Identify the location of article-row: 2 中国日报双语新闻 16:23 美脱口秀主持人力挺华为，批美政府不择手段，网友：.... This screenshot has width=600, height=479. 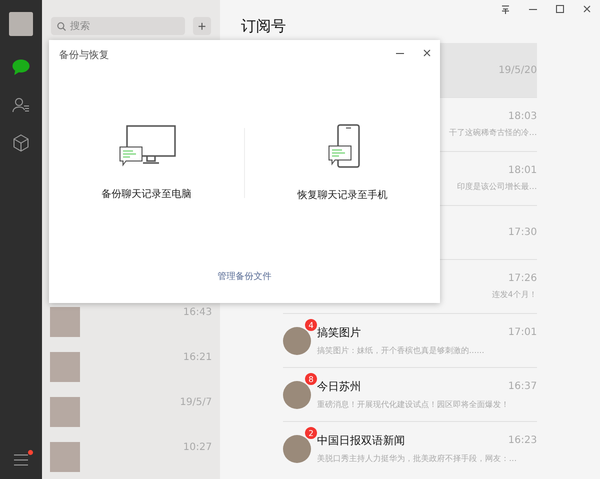
(378, 448).